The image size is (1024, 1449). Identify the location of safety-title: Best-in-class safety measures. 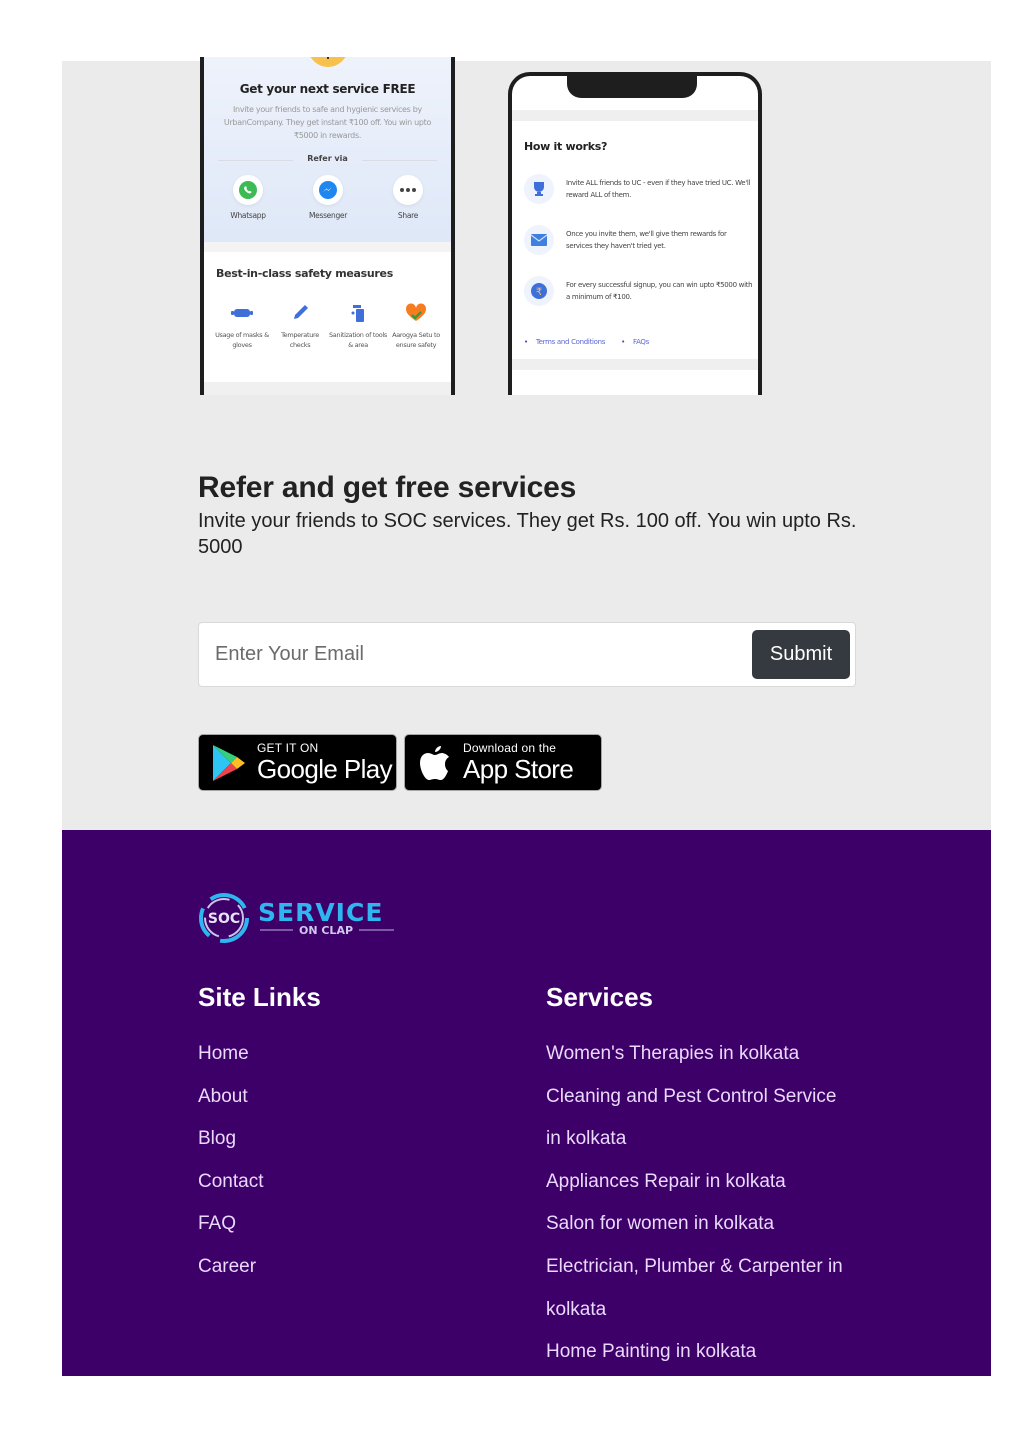
(304, 273).